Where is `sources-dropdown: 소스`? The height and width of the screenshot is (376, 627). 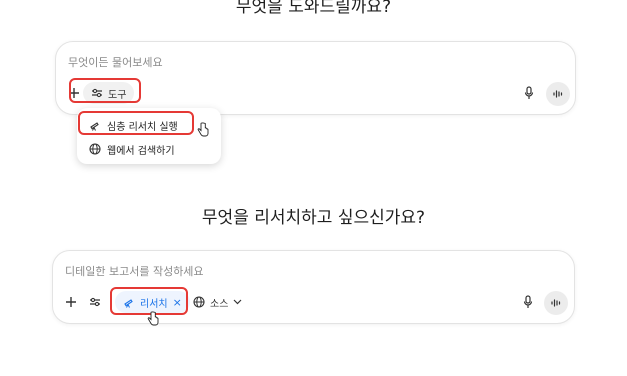 sources-dropdown: 소스 is located at coordinates (217, 302).